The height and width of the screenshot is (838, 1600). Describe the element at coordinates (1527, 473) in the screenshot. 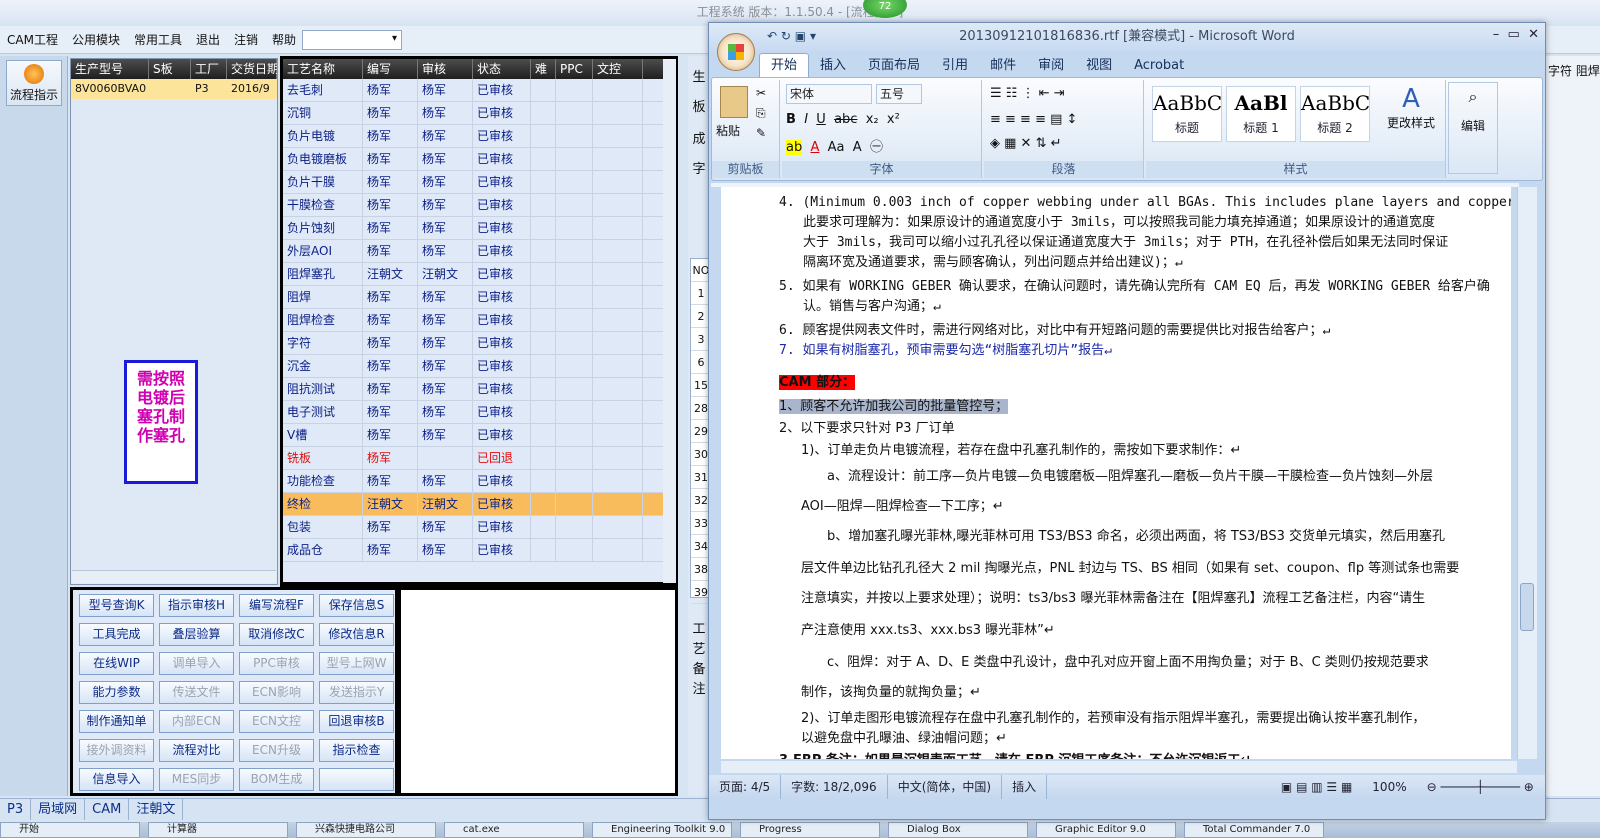

I see `doc-vertical-scrollbar` at that location.